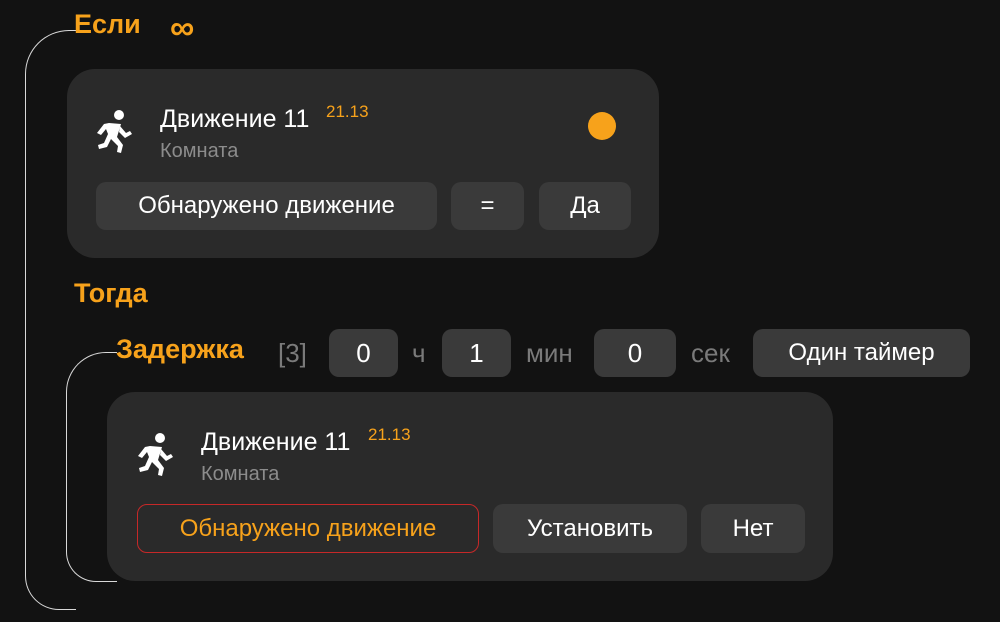  I want to click on infinity-icon: ∞, so click(182, 28).